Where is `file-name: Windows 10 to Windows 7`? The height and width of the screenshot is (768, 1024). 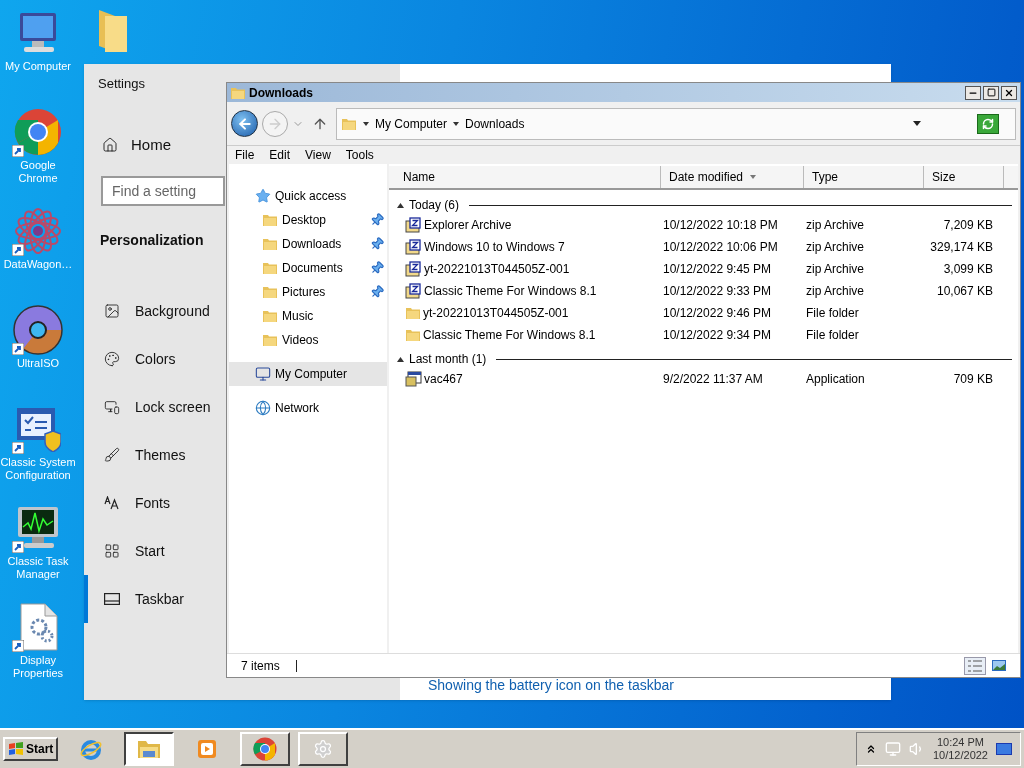
file-name: Windows 10 to Windows 7 is located at coordinates (494, 247).